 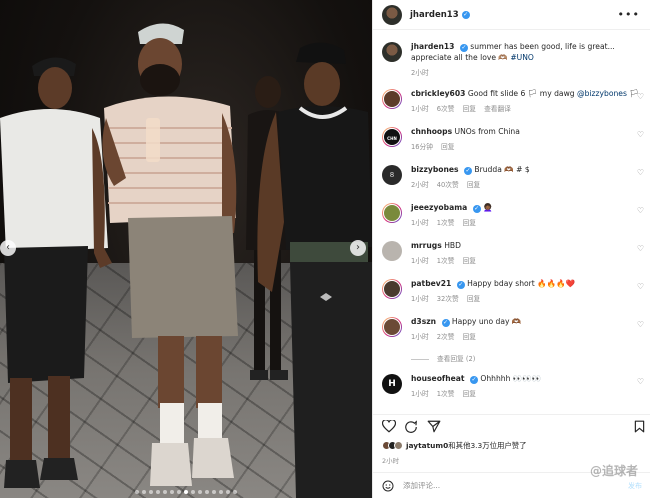 I want to click on view-replies-label: 查看回复 (2), so click(x=456, y=359).